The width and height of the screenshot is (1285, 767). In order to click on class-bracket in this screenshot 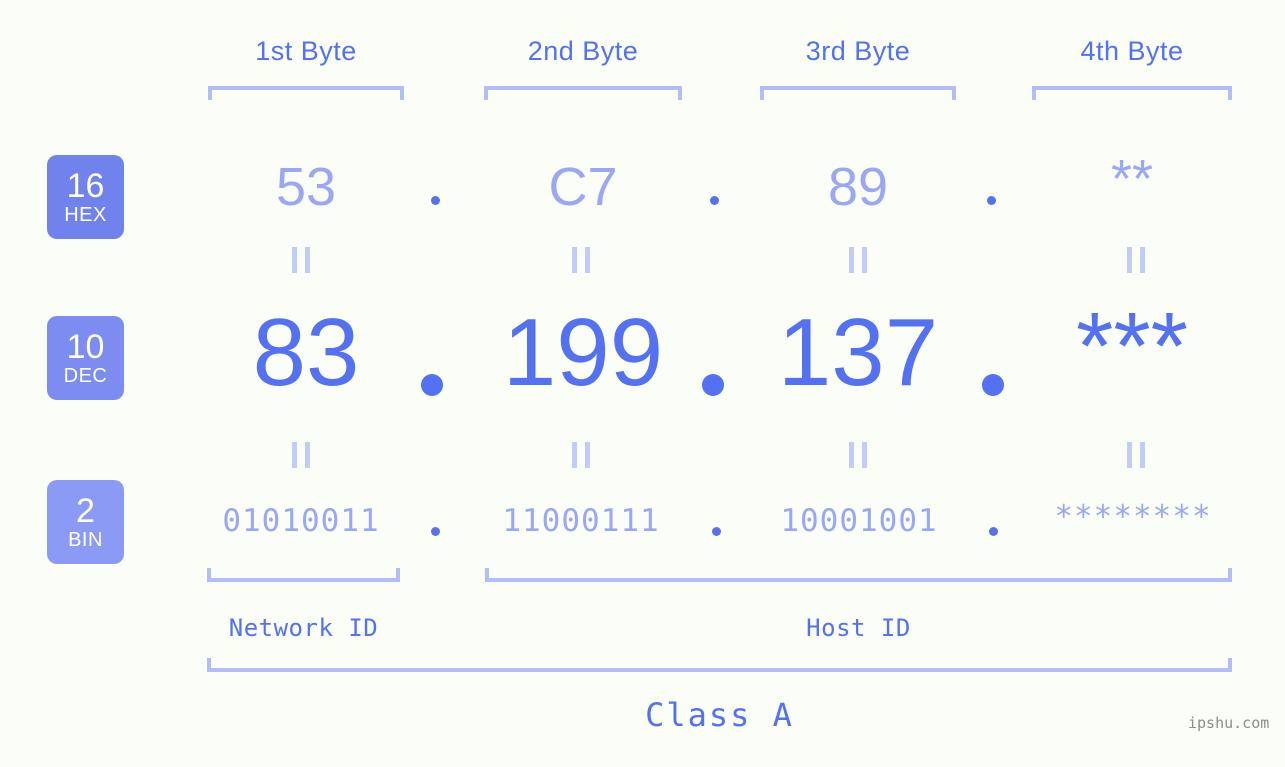, I will do `click(719, 665)`.